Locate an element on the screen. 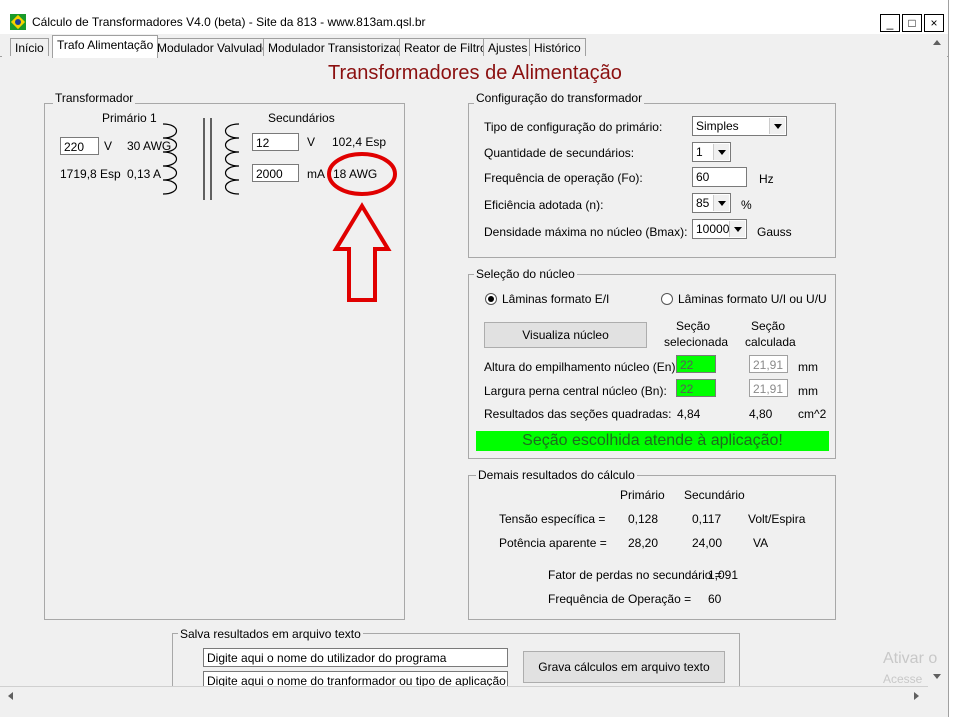 Image resolution: width=958 pixels, height=717 pixels. efficiency-unit: % is located at coordinates (746, 205).